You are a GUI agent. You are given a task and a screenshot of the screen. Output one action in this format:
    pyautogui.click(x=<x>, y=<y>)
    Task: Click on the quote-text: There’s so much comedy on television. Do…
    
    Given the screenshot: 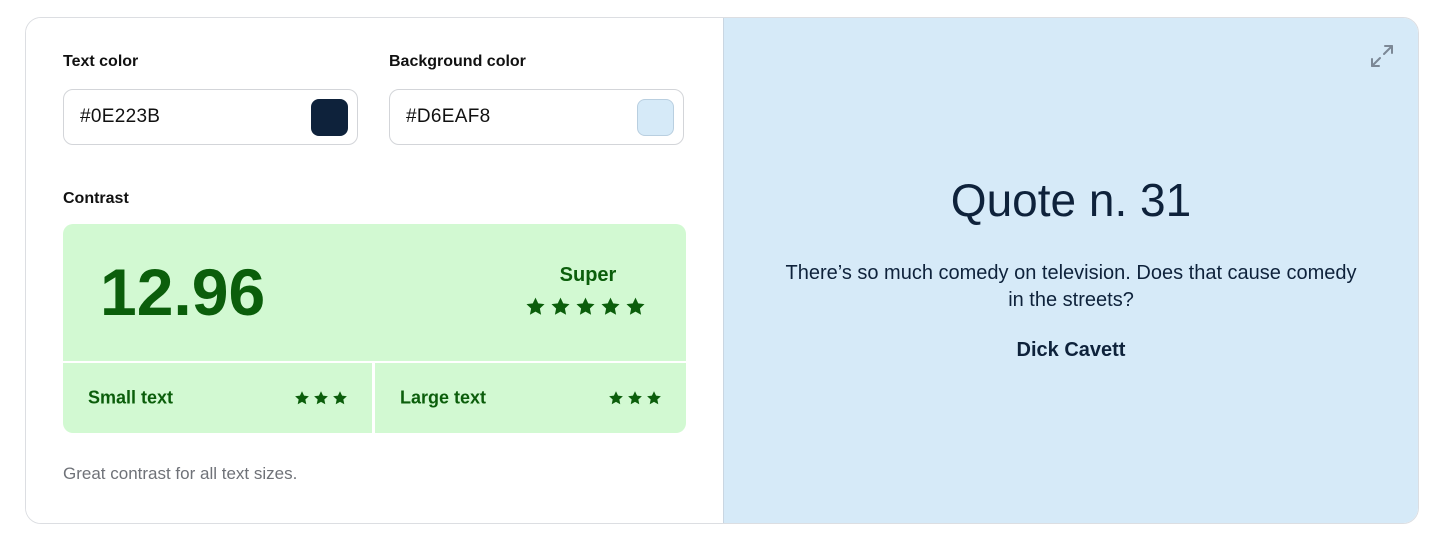 What is the action you would take?
    pyautogui.click(x=1071, y=286)
    